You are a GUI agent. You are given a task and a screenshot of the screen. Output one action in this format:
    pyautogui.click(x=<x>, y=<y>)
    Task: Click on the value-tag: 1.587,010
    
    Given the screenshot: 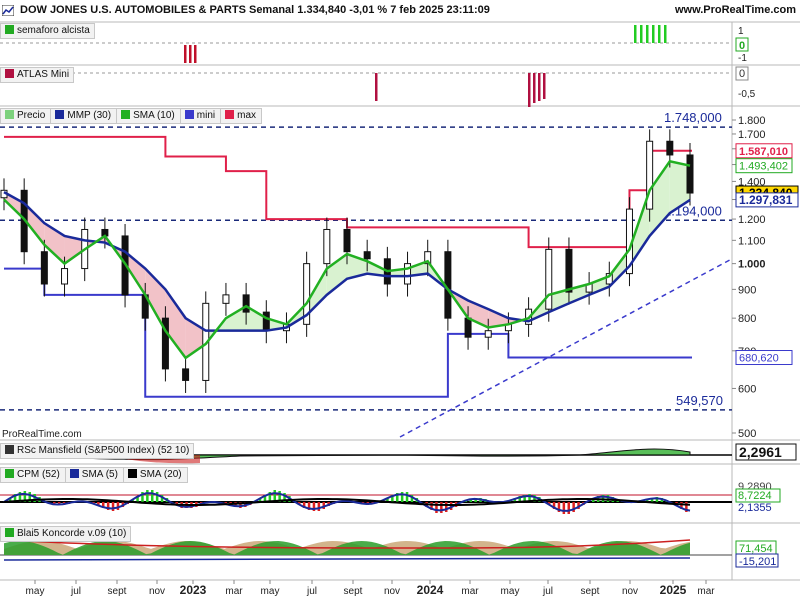 What is the action you would take?
    pyautogui.click(x=764, y=151)
    